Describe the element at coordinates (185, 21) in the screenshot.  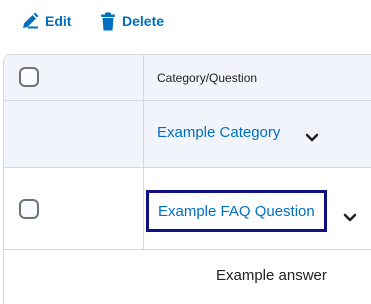
I see `toolbar: Edit Delete` at that location.